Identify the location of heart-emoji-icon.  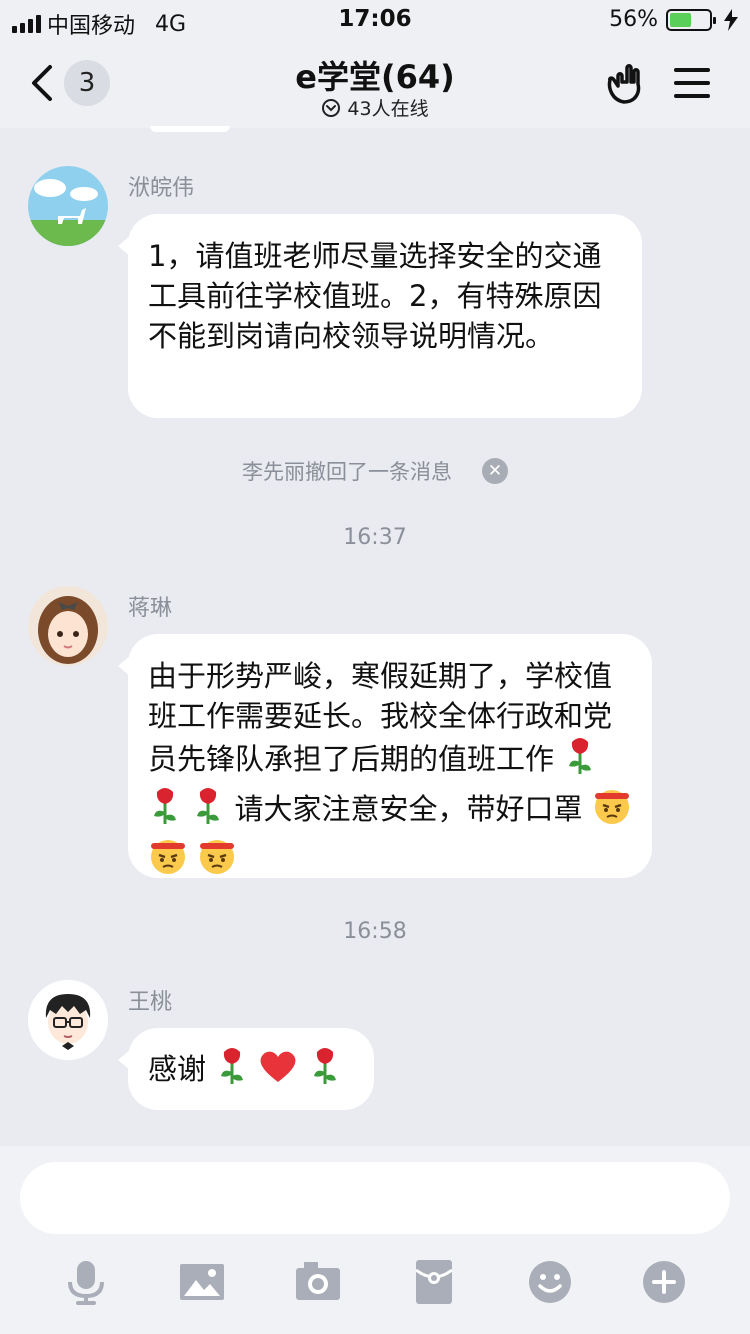
(278, 1071).